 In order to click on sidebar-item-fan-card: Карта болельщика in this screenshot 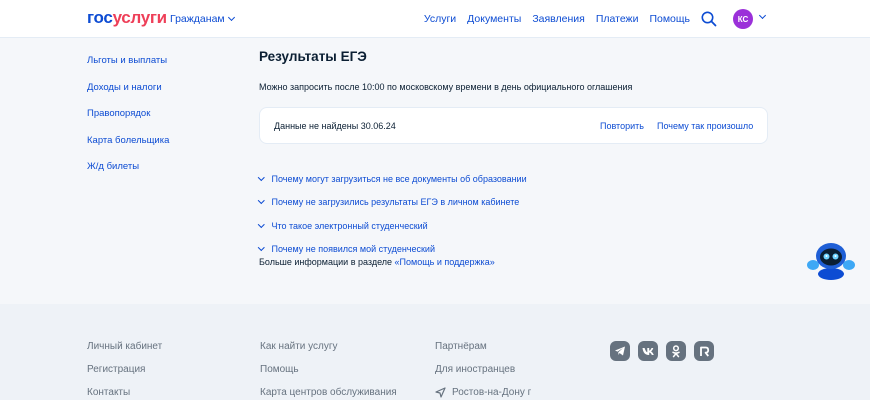, I will do `click(128, 148)`.